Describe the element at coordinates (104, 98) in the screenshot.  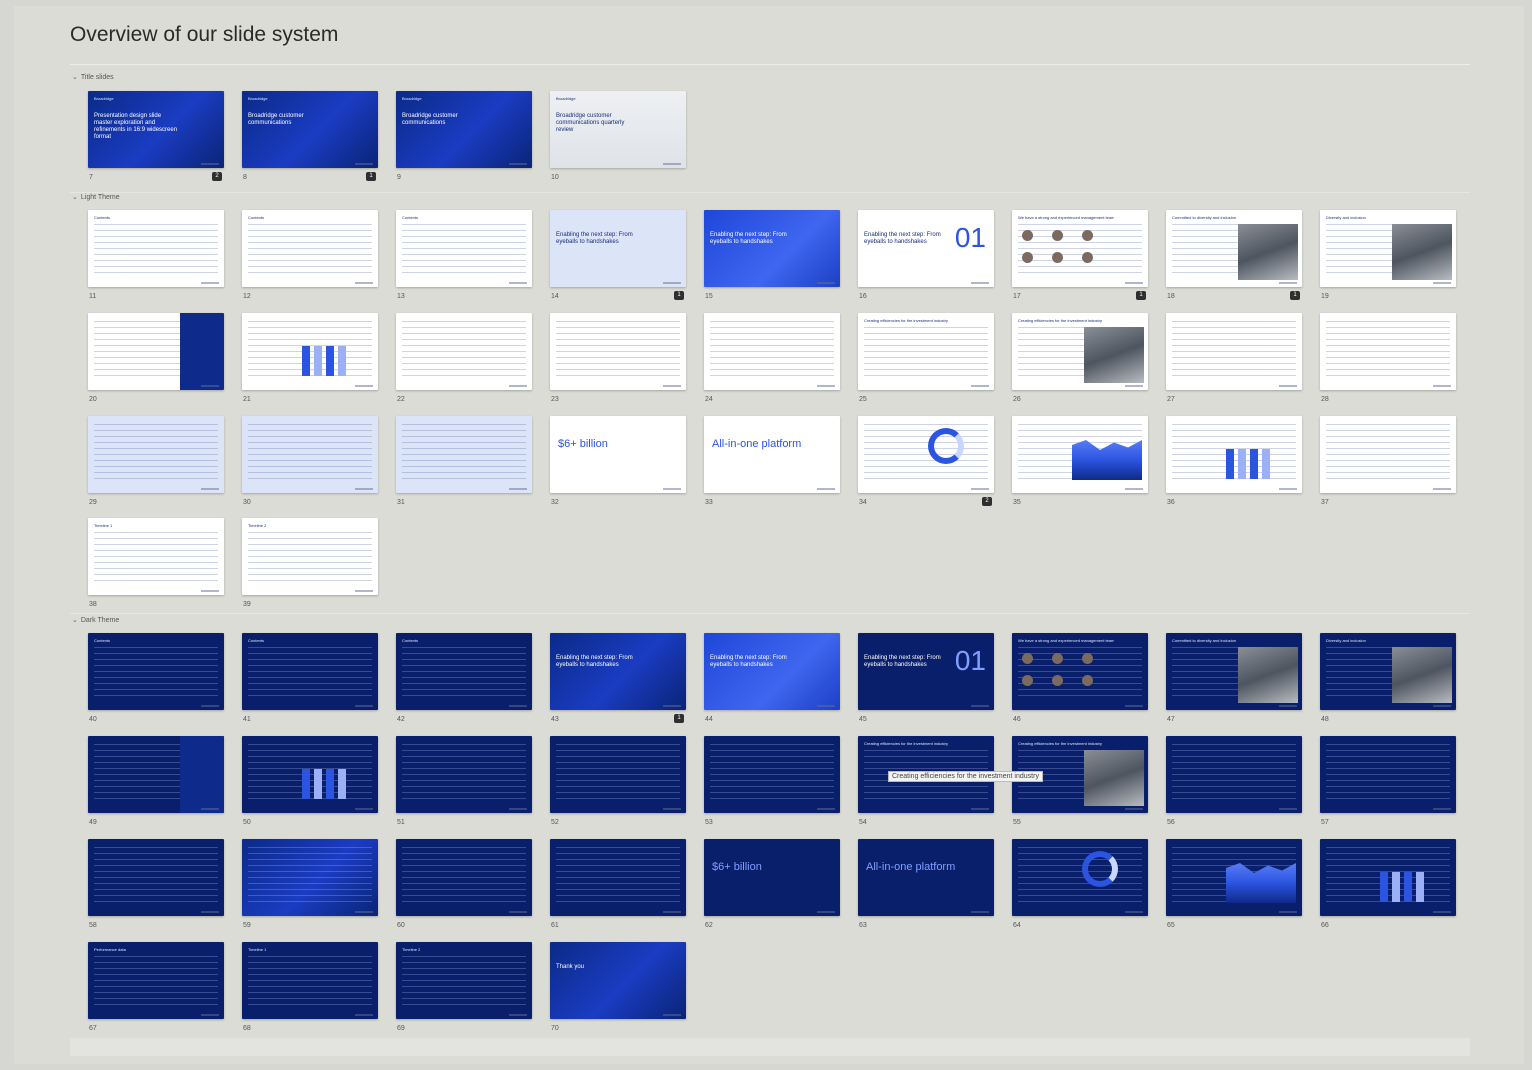
I see `slide-heading: Broadridge` at that location.